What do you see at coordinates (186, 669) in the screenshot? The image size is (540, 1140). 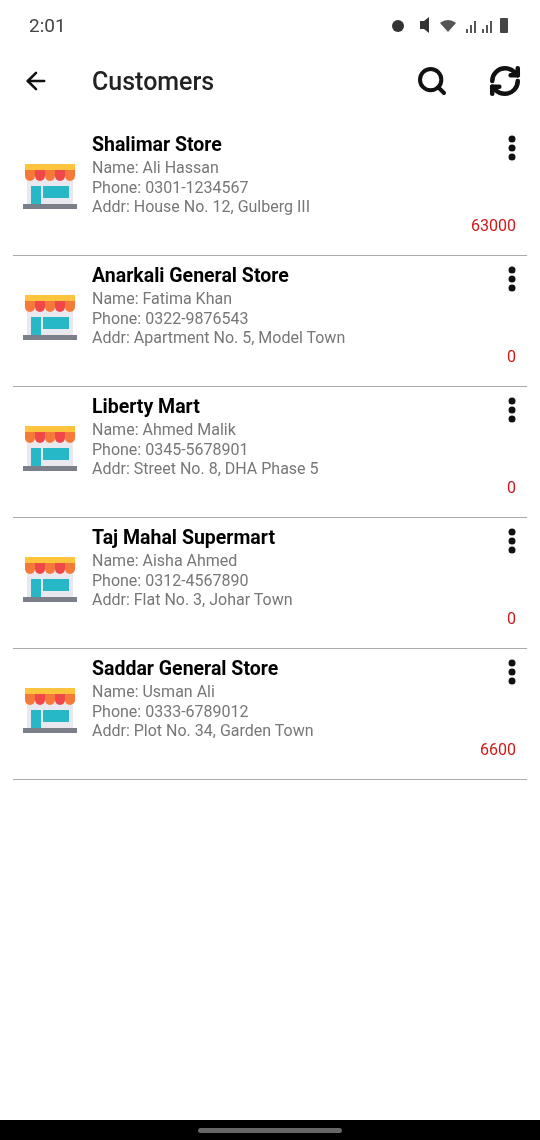 I see `store-name: Saddar General Store` at bounding box center [186, 669].